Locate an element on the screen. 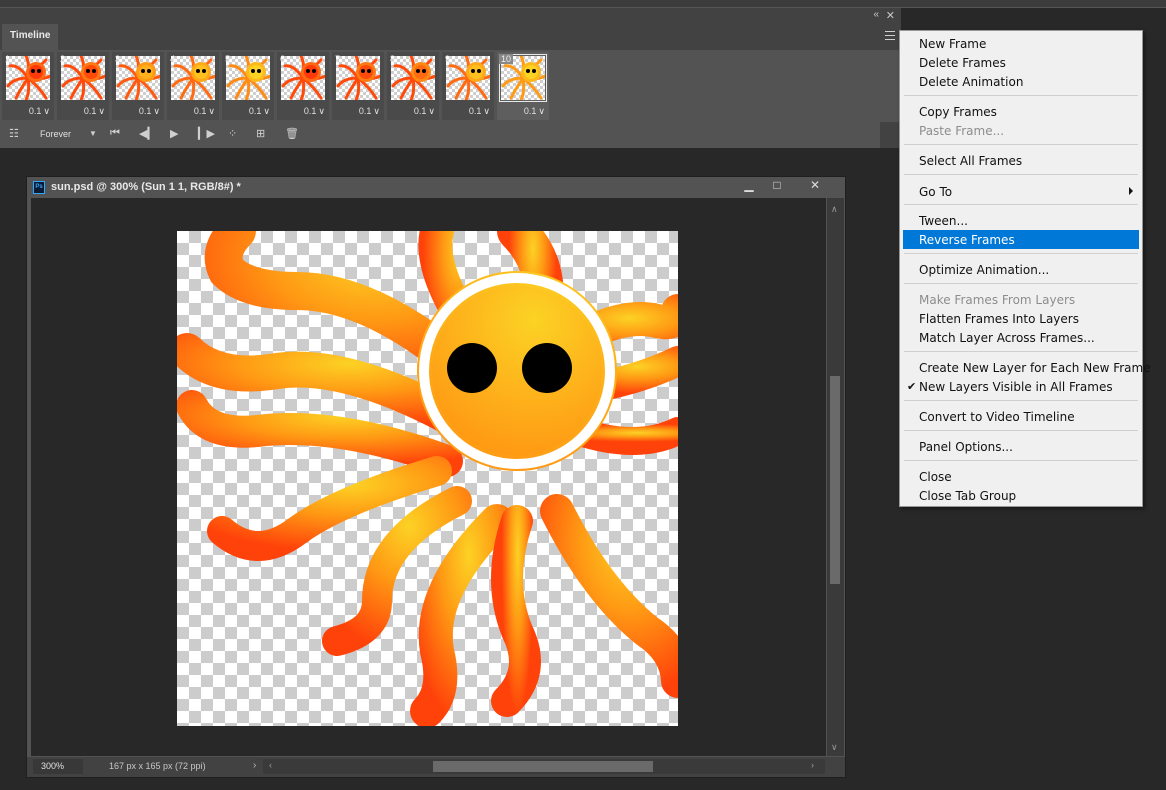  convert-timeline-icon: ☷ is located at coordinates (14, 133).